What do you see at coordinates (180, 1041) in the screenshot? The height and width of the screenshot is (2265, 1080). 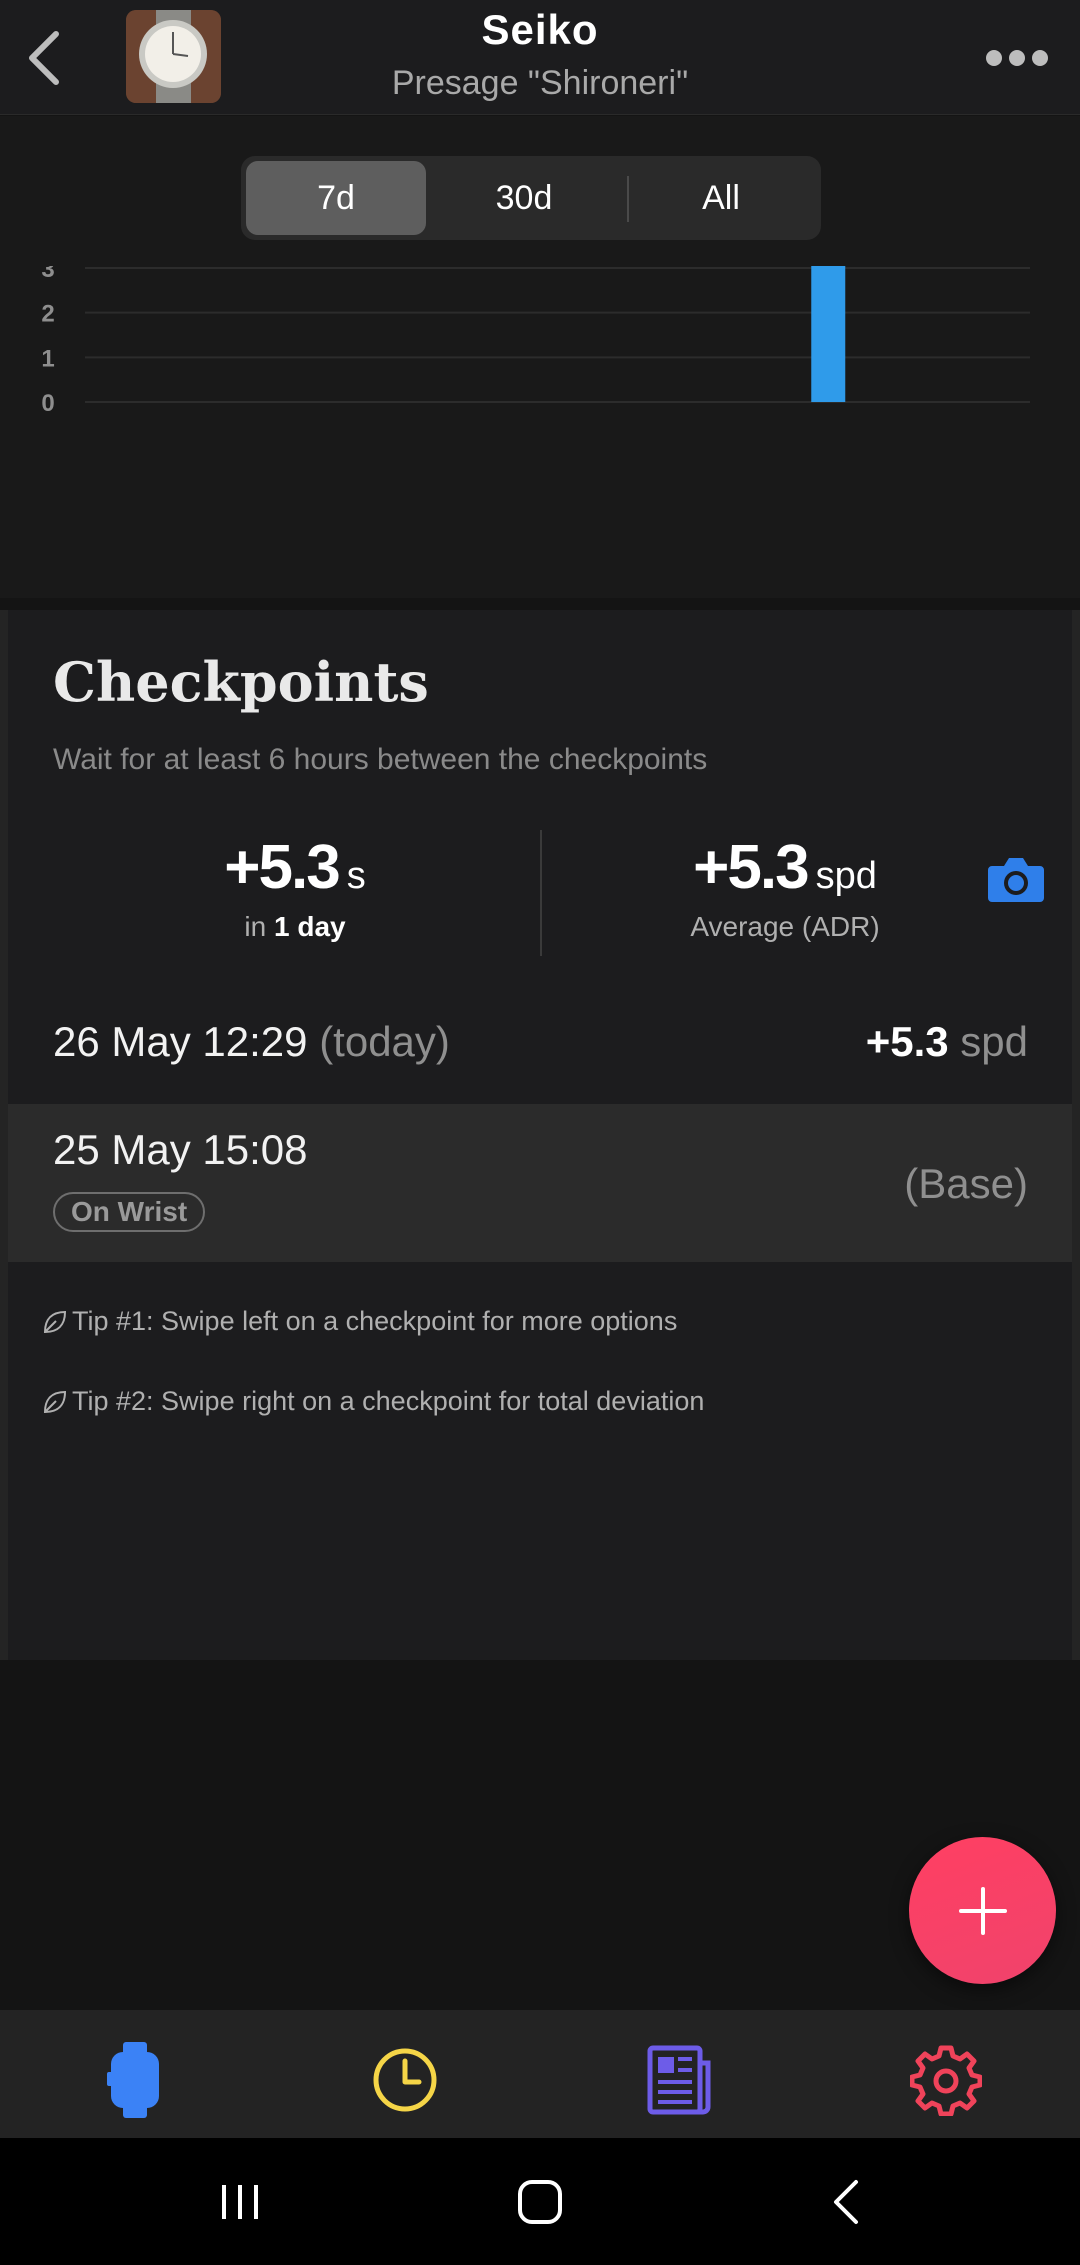 I see `checkpoint-date: 26 May 12:29` at bounding box center [180, 1041].